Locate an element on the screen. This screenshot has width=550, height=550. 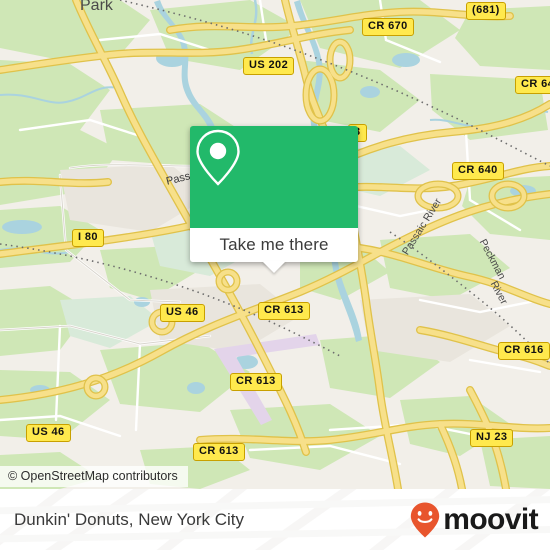
road-shield-681: (681) is located at coordinates (486, 11).